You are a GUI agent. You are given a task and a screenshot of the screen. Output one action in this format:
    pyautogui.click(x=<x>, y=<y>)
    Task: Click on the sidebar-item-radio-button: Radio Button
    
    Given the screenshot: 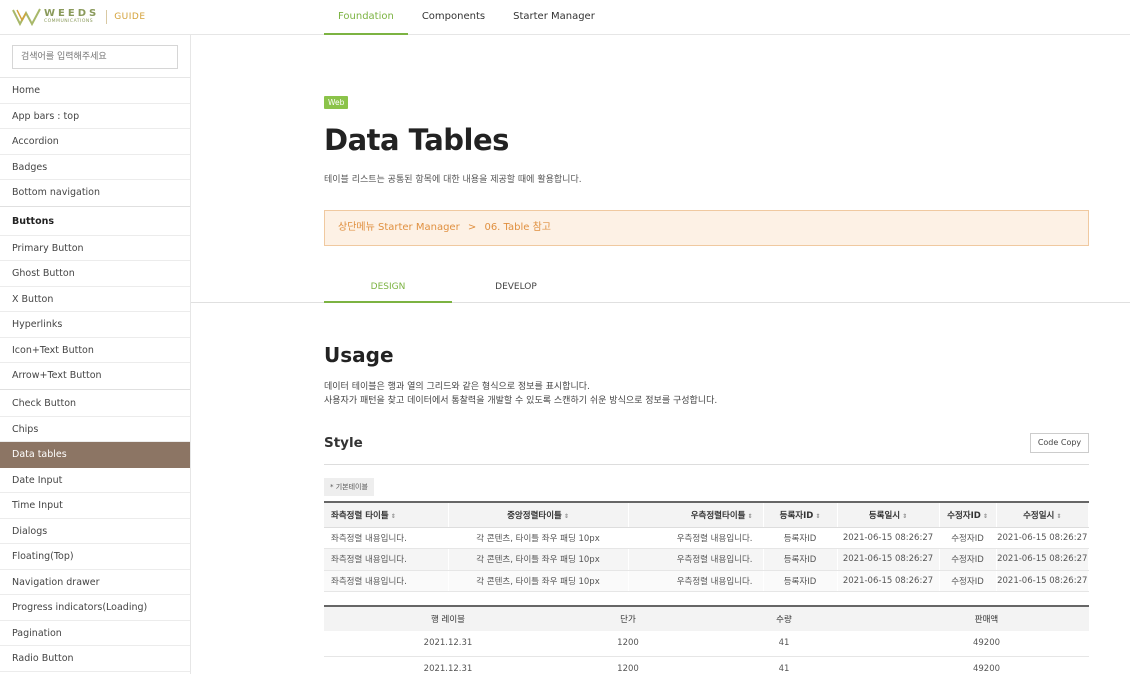 What is the action you would take?
    pyautogui.click(x=95, y=659)
    